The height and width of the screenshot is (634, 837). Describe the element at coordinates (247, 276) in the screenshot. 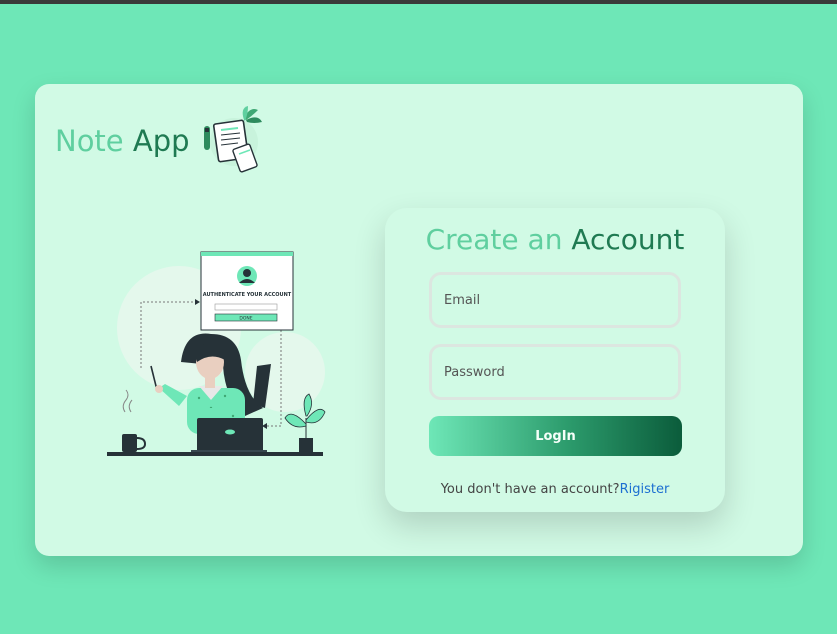

I see `person-avatar-icon` at that location.